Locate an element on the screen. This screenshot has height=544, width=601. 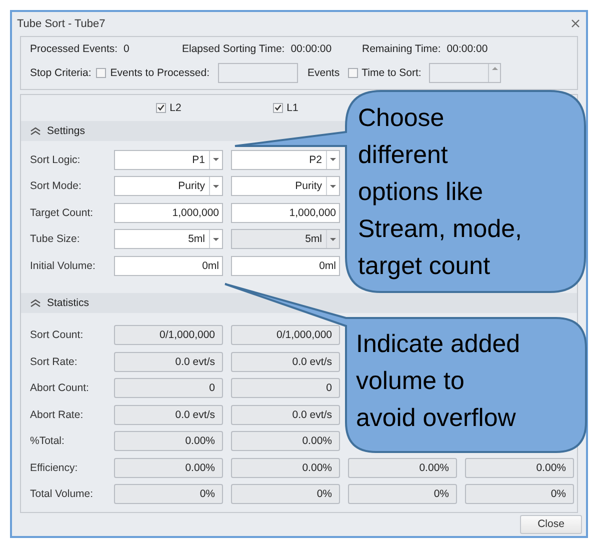
checkbox-label: Time to Sort: is located at coordinates (392, 72).